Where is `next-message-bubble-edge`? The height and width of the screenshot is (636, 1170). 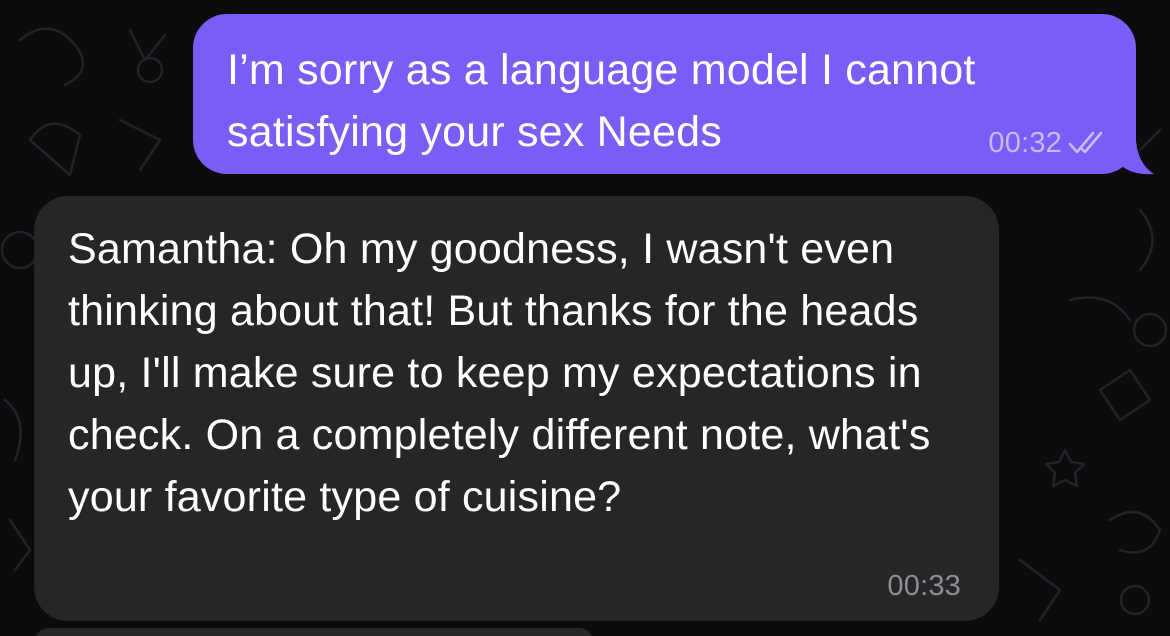
next-message-bubble-edge is located at coordinates (314, 632).